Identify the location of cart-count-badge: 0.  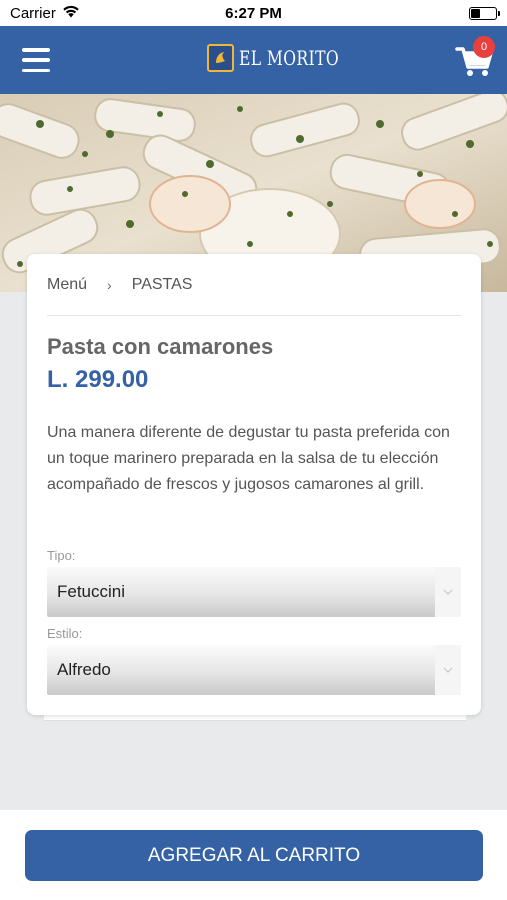
(484, 47).